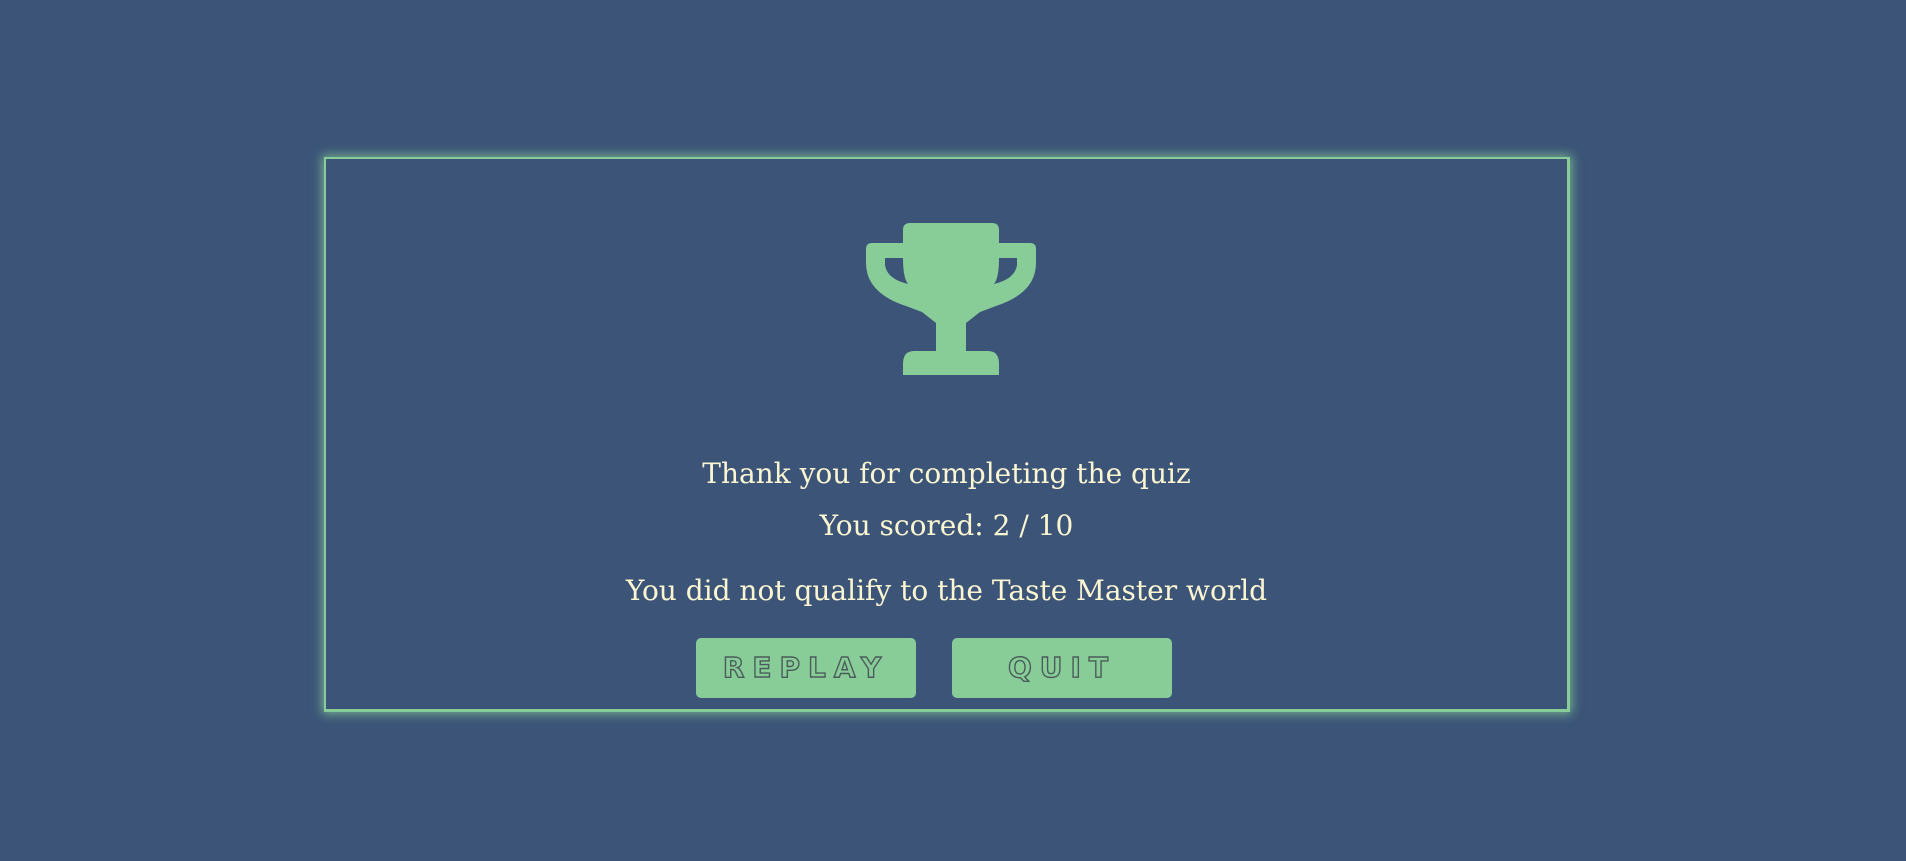 This screenshot has height=861, width=1906. Describe the element at coordinates (951, 299) in the screenshot. I see `trophy-icon` at that location.